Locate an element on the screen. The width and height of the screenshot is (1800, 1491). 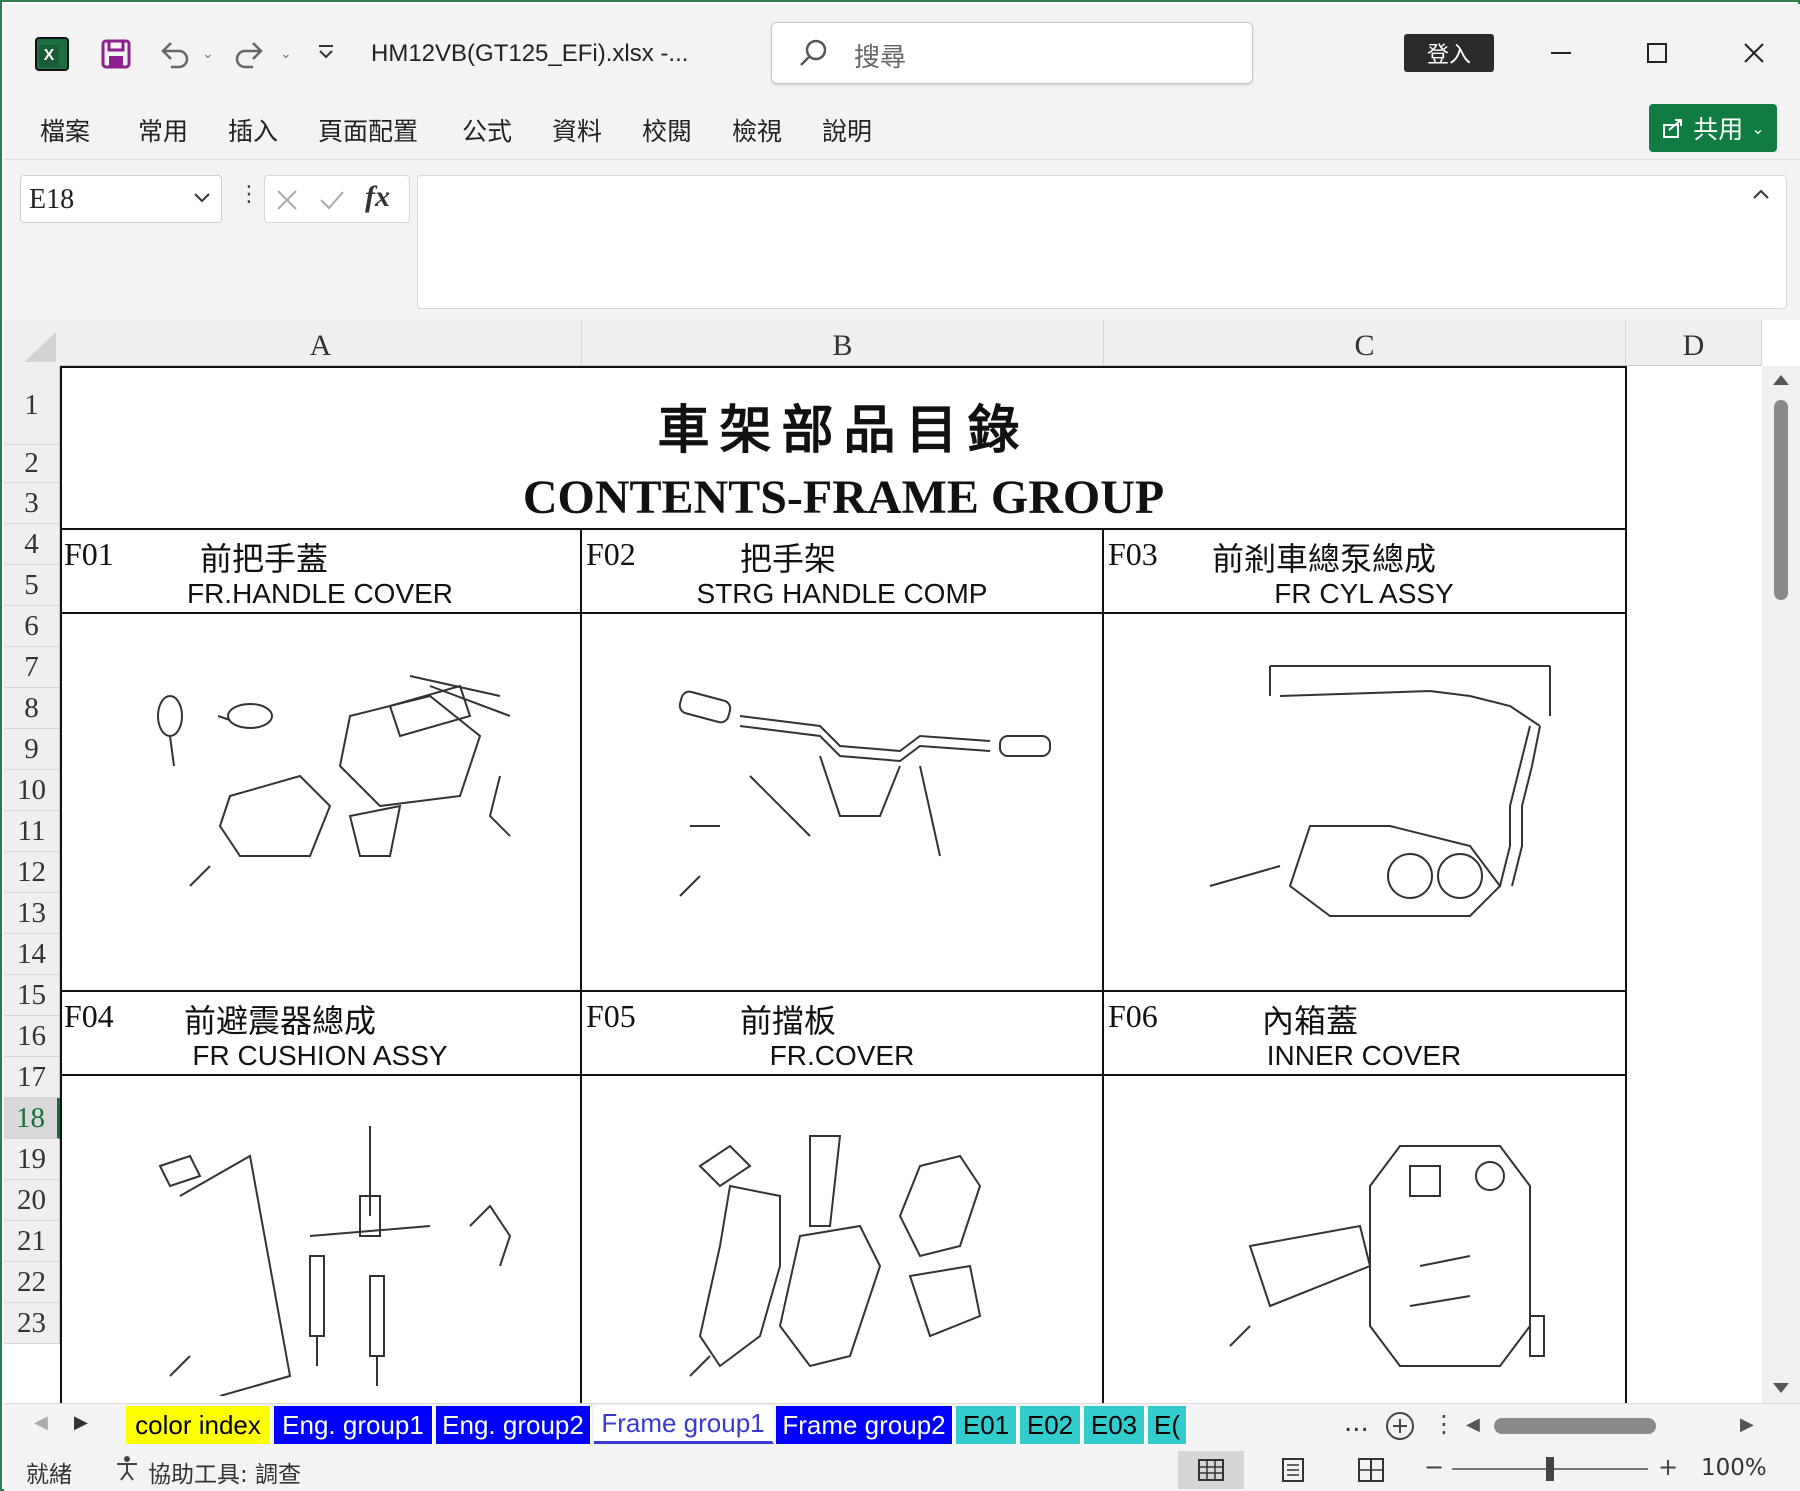
row-header: 13 is located at coordinates (32, 913).